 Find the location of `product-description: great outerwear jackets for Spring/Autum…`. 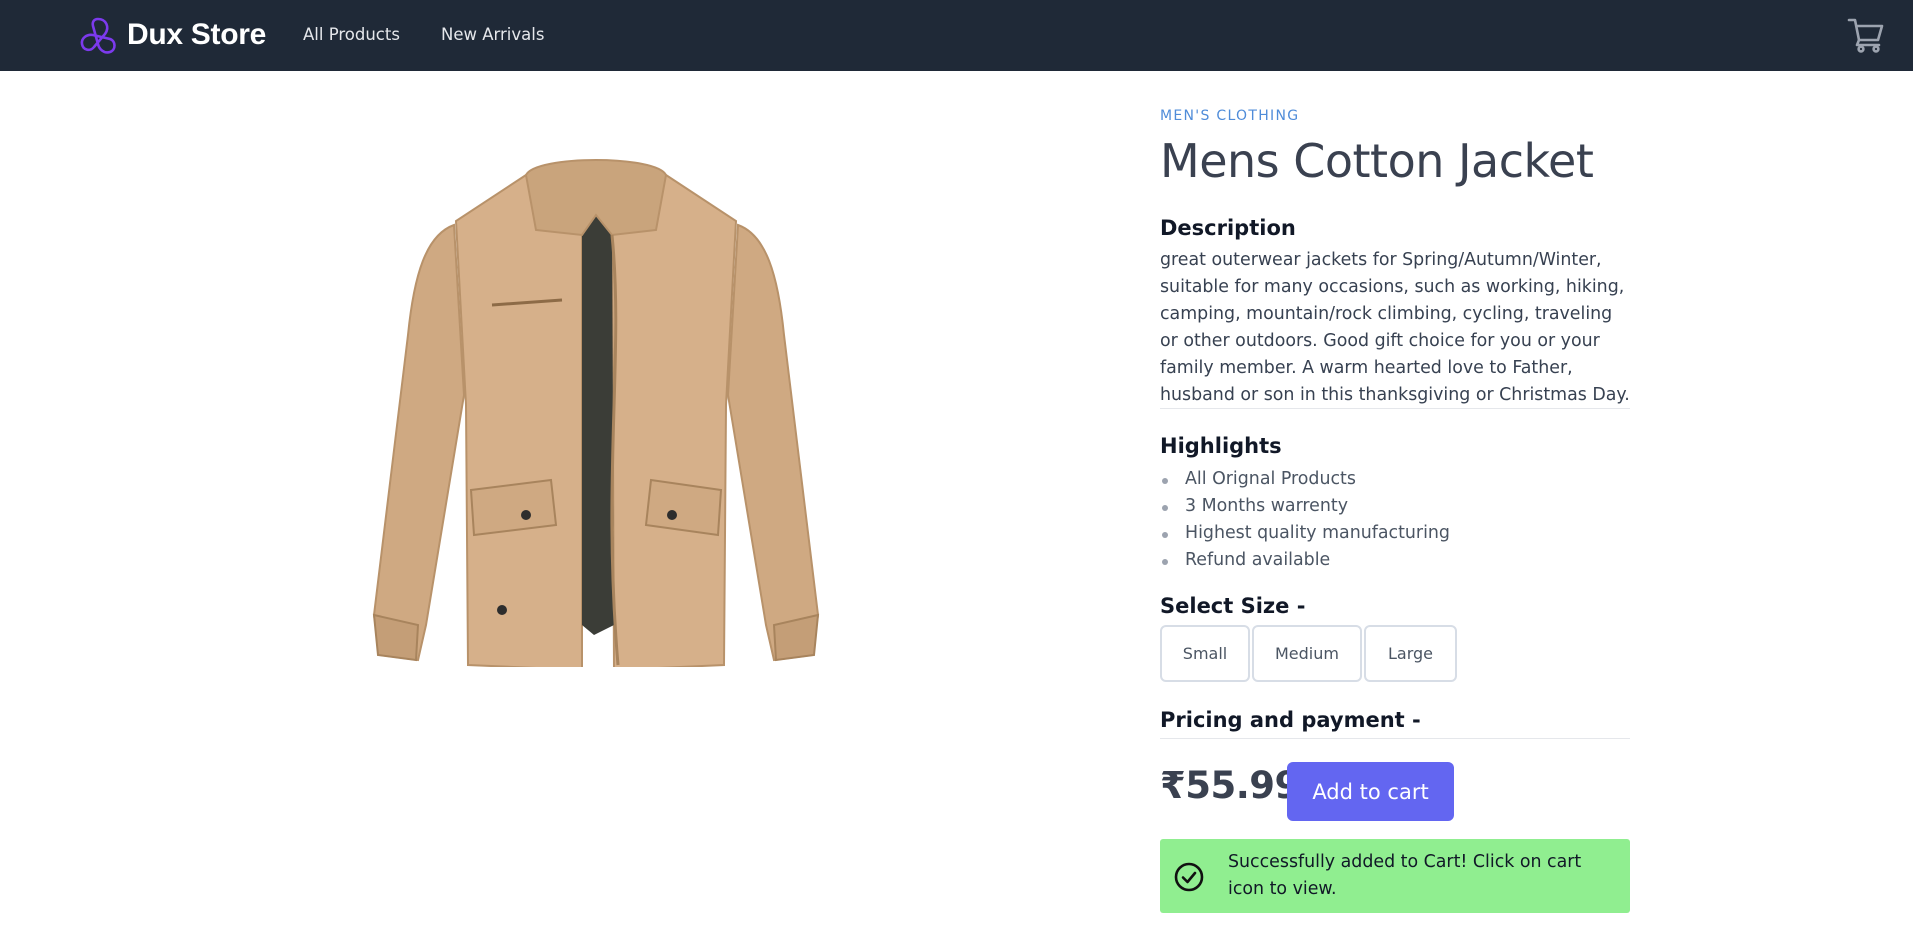

product-description: great outerwear jackets for Spring/Autum… is located at coordinates (1395, 327).